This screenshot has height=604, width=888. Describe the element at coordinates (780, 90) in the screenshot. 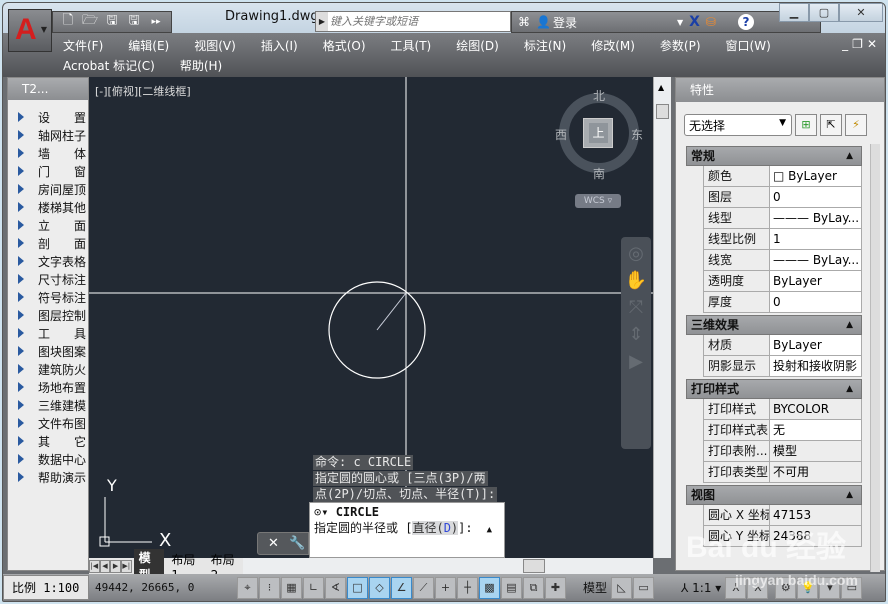

I see `properties-title: 特性` at that location.